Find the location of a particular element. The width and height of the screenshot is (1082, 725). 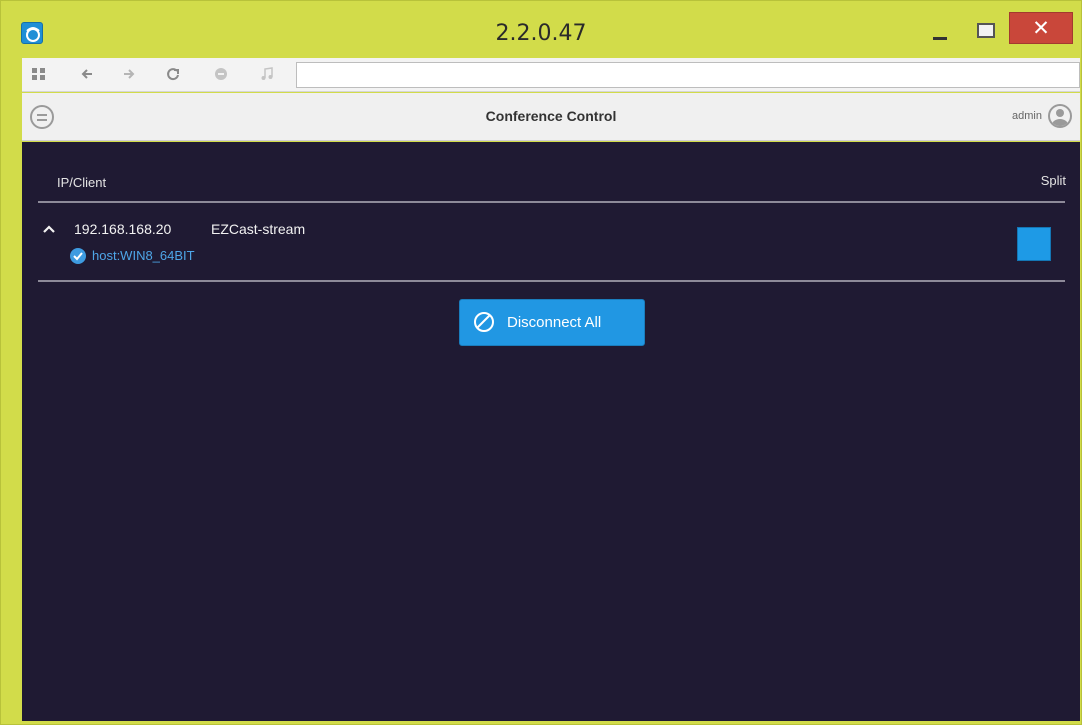

music-icon is located at coordinates (267, 75).